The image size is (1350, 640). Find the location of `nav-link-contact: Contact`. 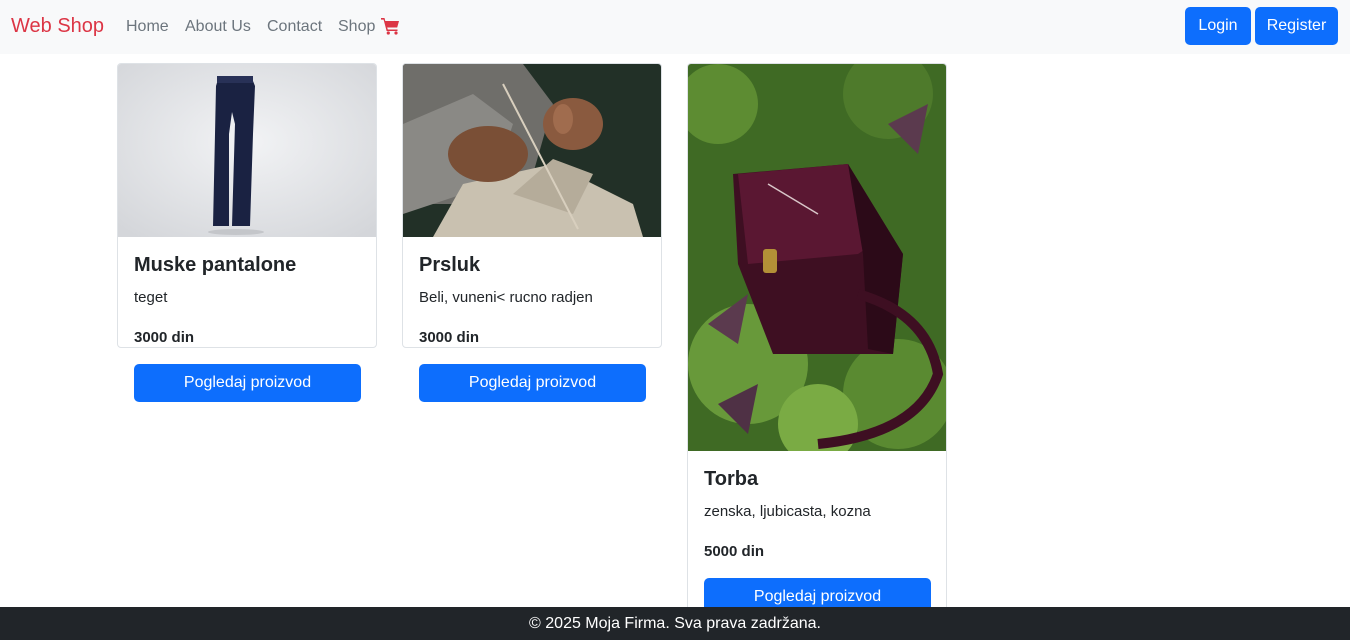

nav-link-contact: Contact is located at coordinates (294, 27).